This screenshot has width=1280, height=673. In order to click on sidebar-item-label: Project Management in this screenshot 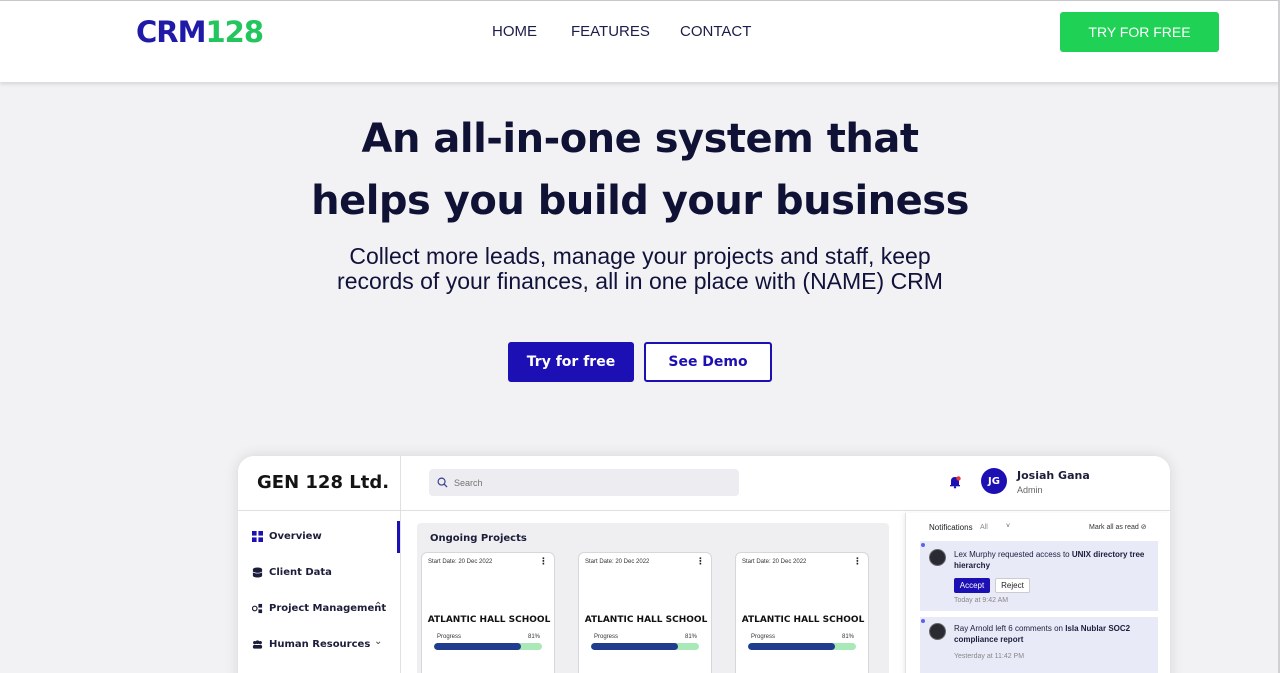, I will do `click(328, 608)`.